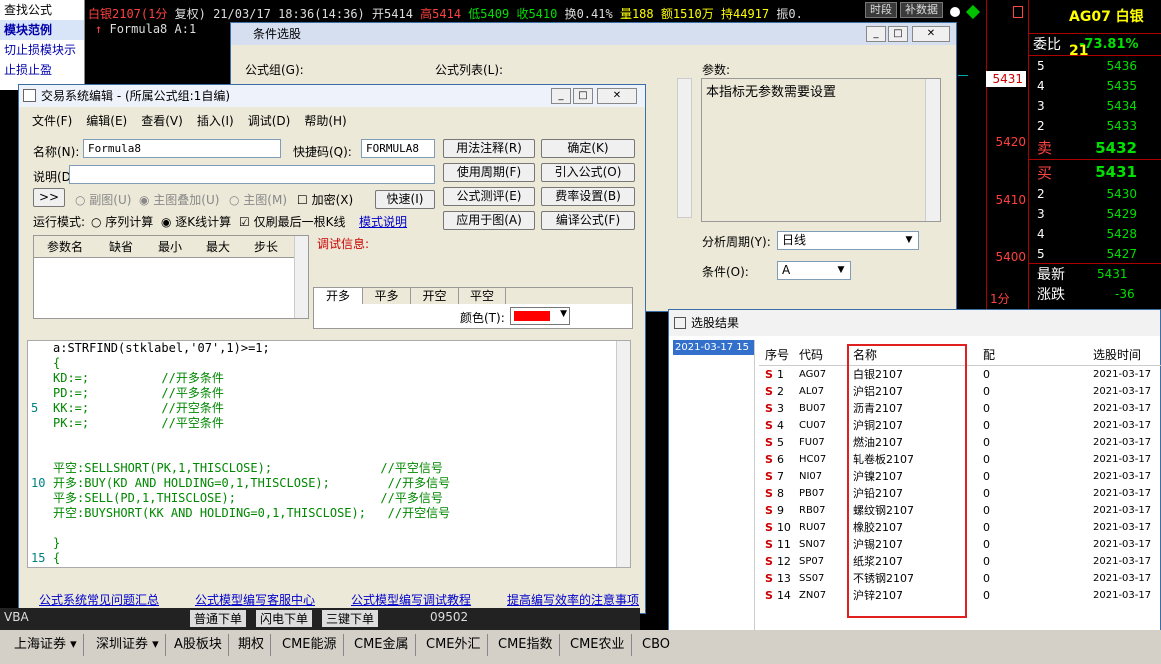 The height and width of the screenshot is (664, 1161). What do you see at coordinates (921, 10) in the screenshot?
I see `fill-data-button: 补数据` at bounding box center [921, 10].